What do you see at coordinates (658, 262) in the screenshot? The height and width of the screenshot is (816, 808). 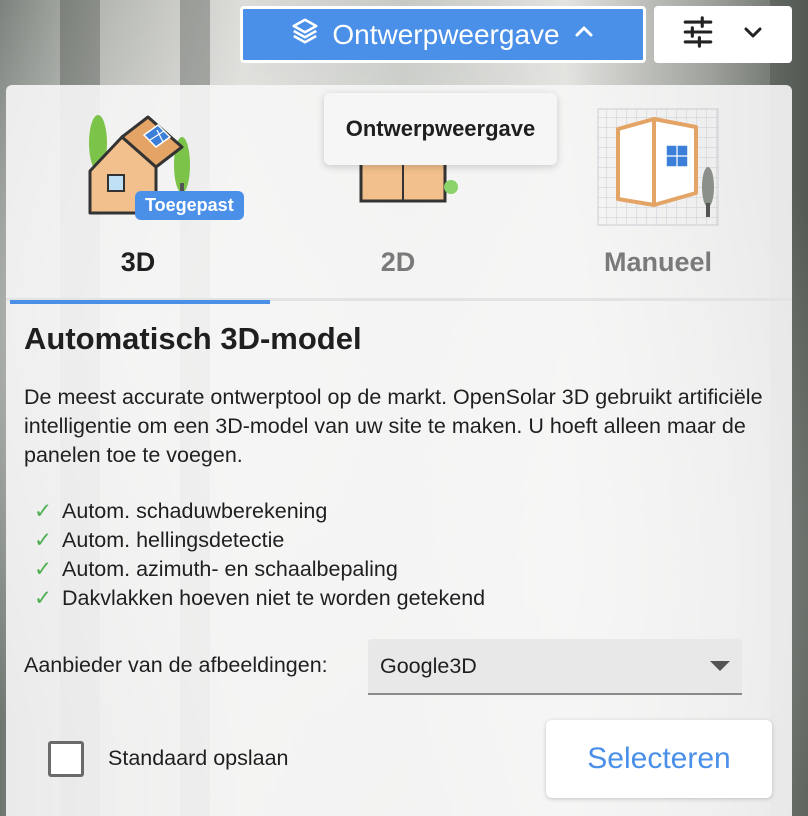 I see `tab-manual-label: Manueel` at bounding box center [658, 262].